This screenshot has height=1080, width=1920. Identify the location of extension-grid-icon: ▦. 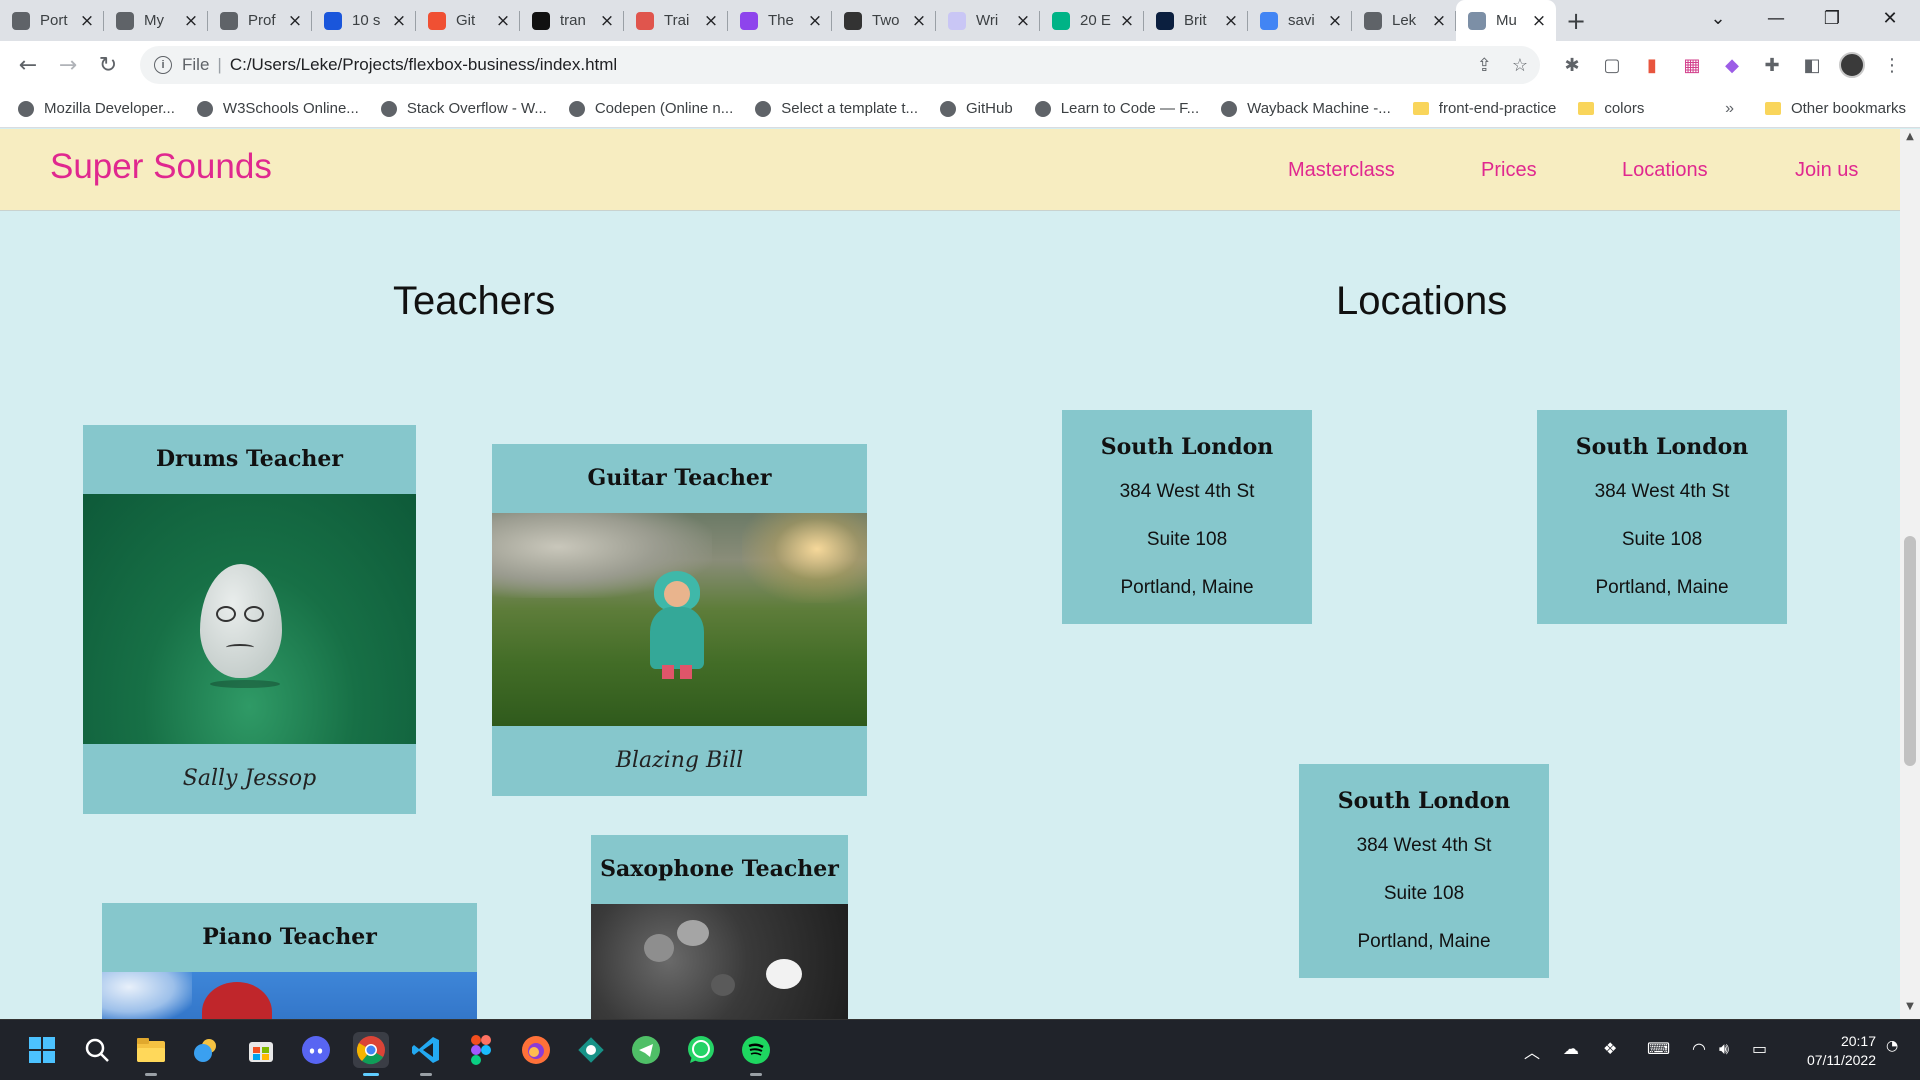
(1692, 65).